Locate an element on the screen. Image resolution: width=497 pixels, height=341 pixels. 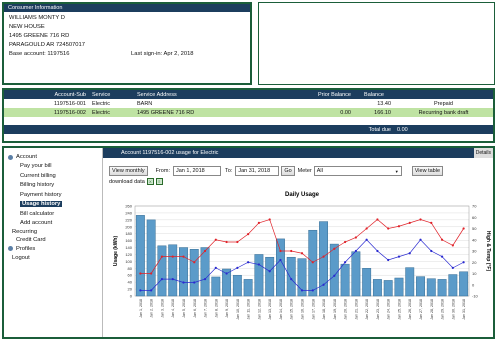
x-tick-label: Jan 7, 2018 is located at coordinates (206, 308).